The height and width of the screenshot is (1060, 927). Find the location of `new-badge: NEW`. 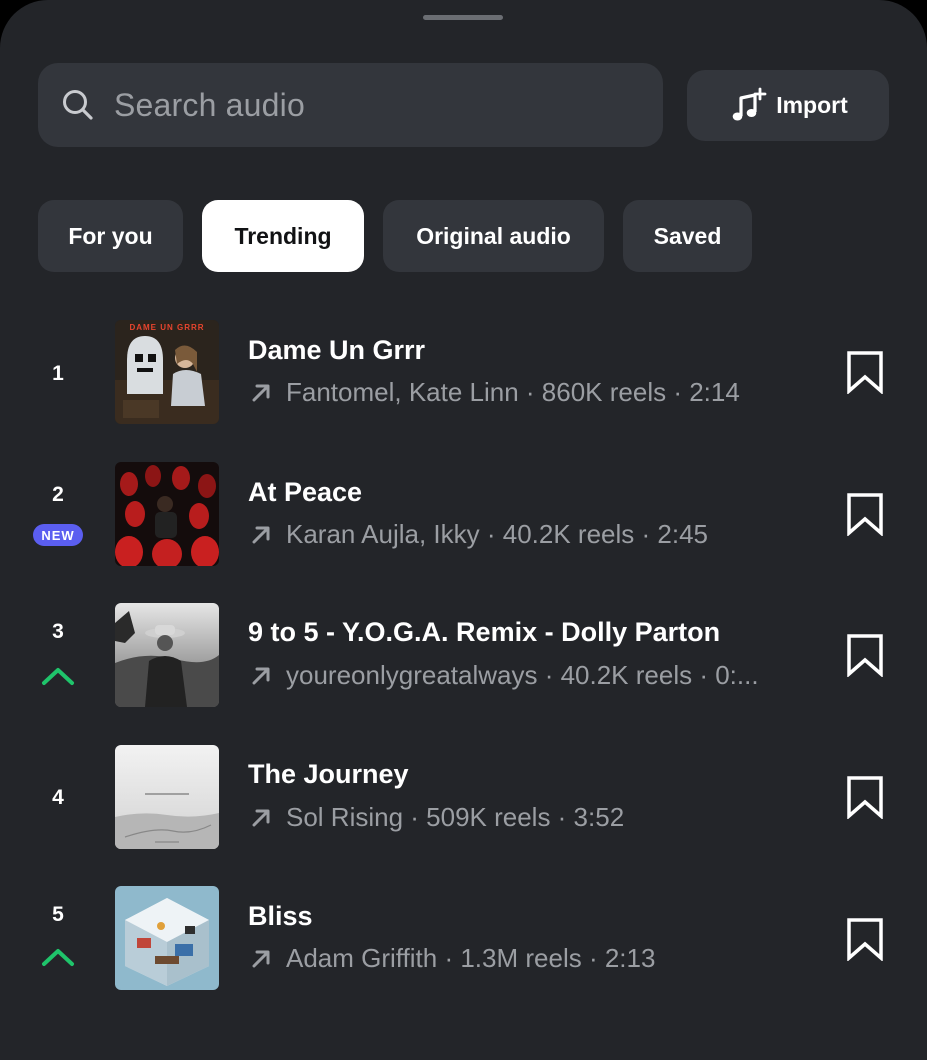

new-badge: NEW is located at coordinates (58, 535).